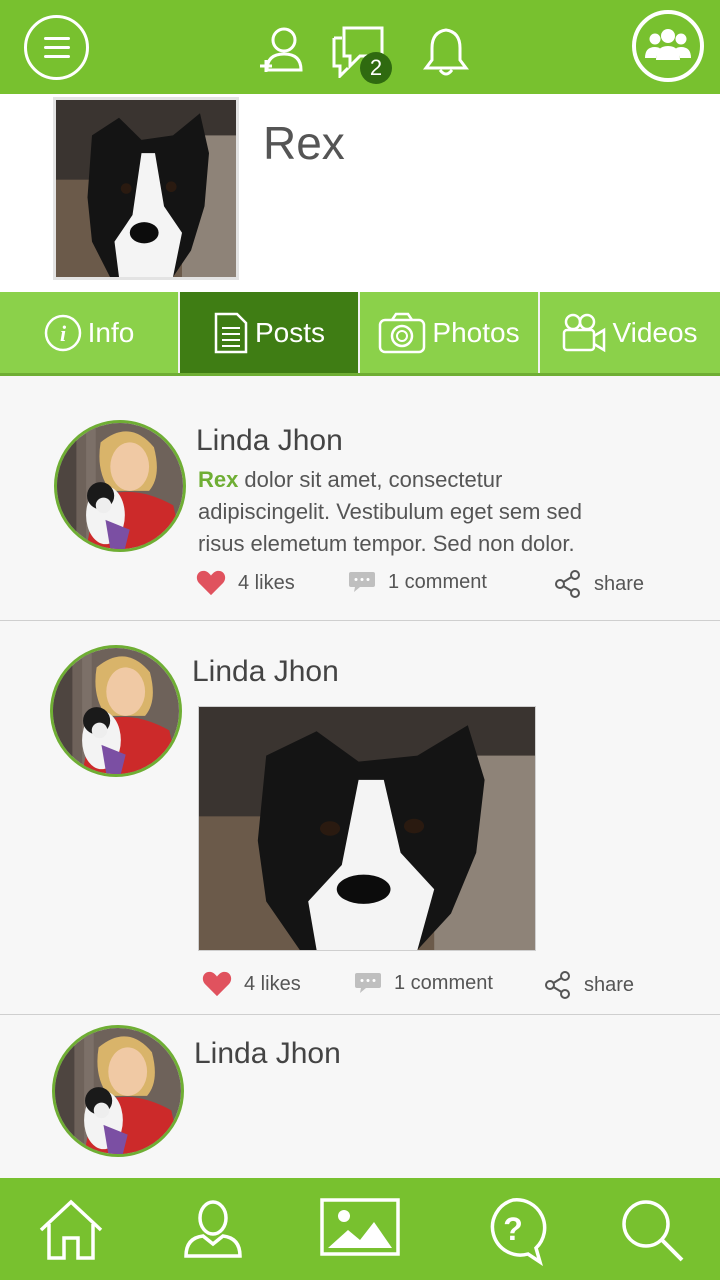  Describe the element at coordinates (476, 332) in the screenshot. I see `tab-photos-label: Photos` at that location.